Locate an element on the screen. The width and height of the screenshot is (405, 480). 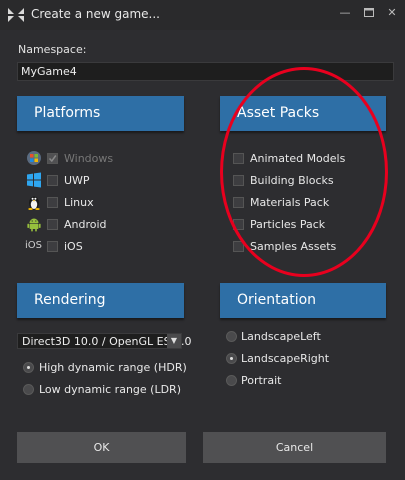
landscape-left-label: LandscapeLeft is located at coordinates (281, 336).